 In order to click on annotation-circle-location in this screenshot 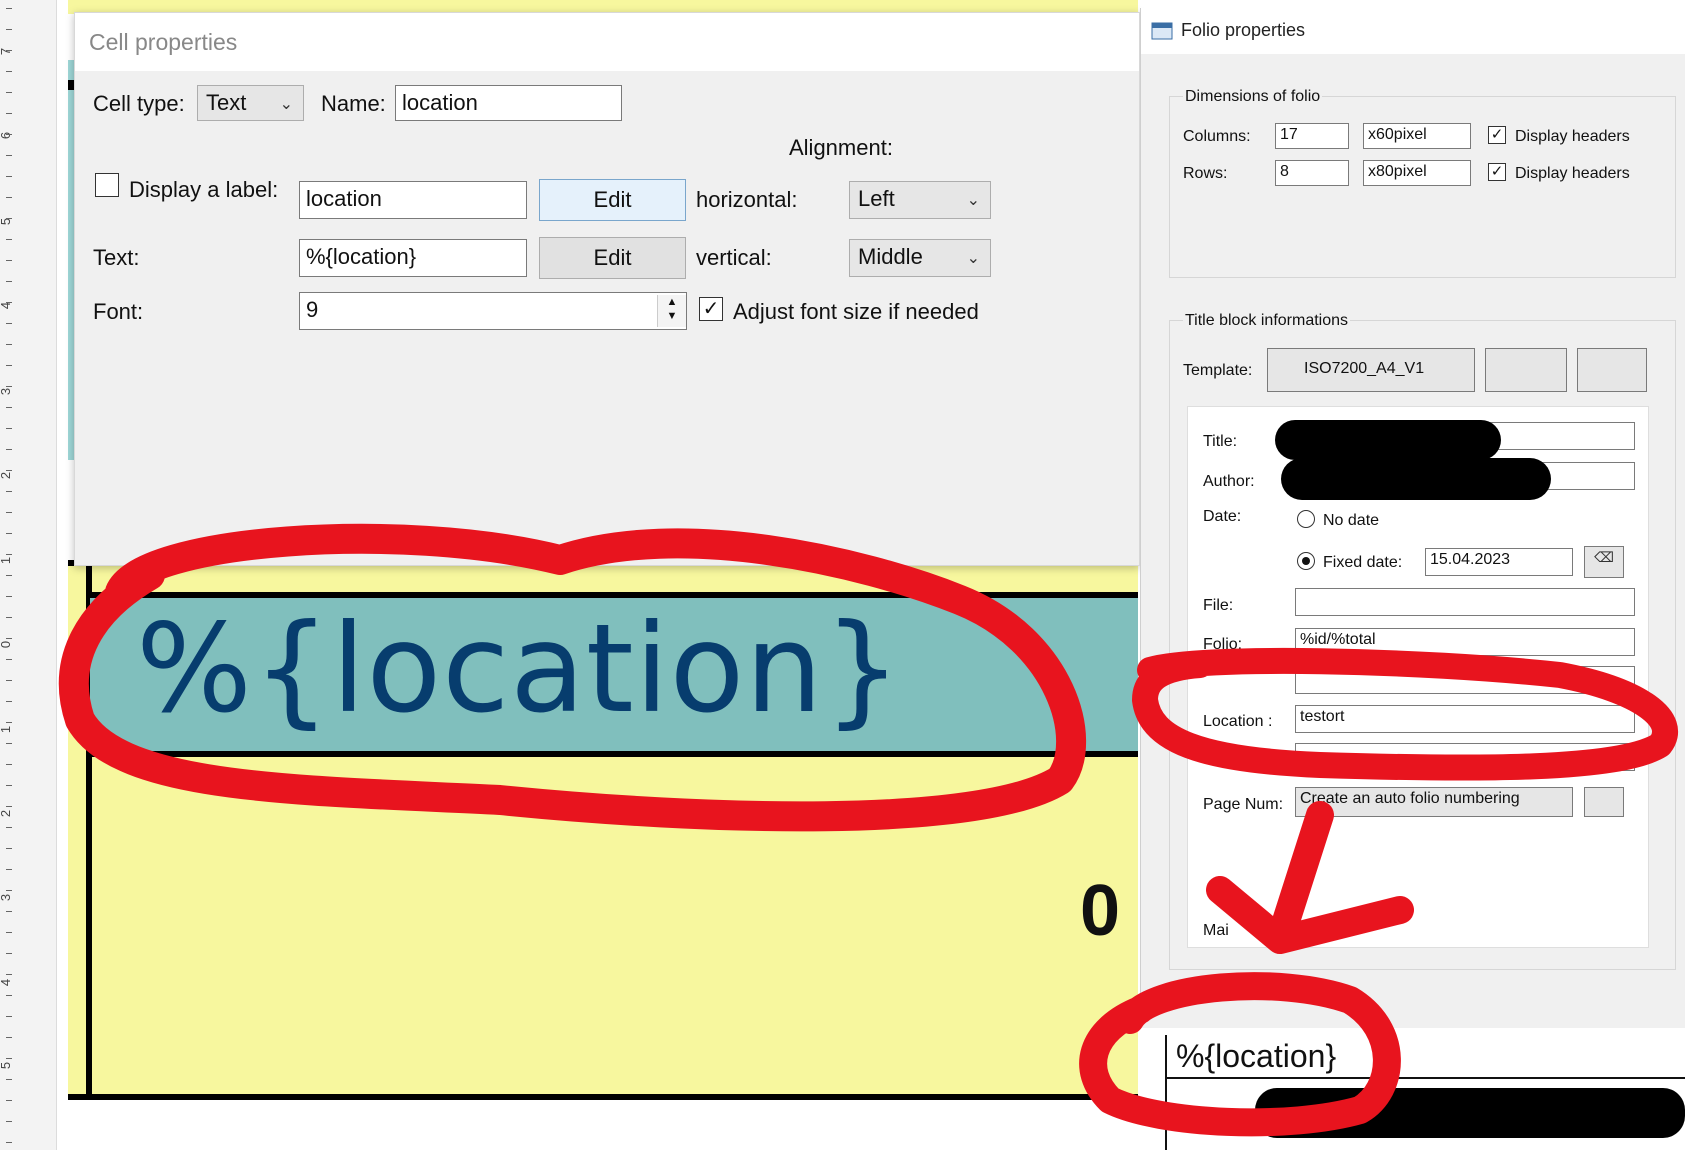, I will do `click(1405, 714)`.